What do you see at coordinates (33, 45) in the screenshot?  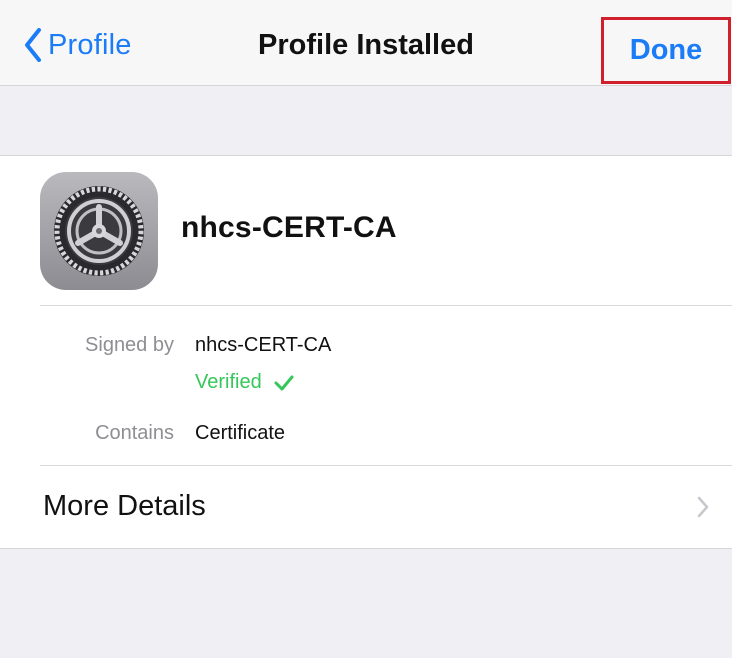 I see `chevron-left-icon` at bounding box center [33, 45].